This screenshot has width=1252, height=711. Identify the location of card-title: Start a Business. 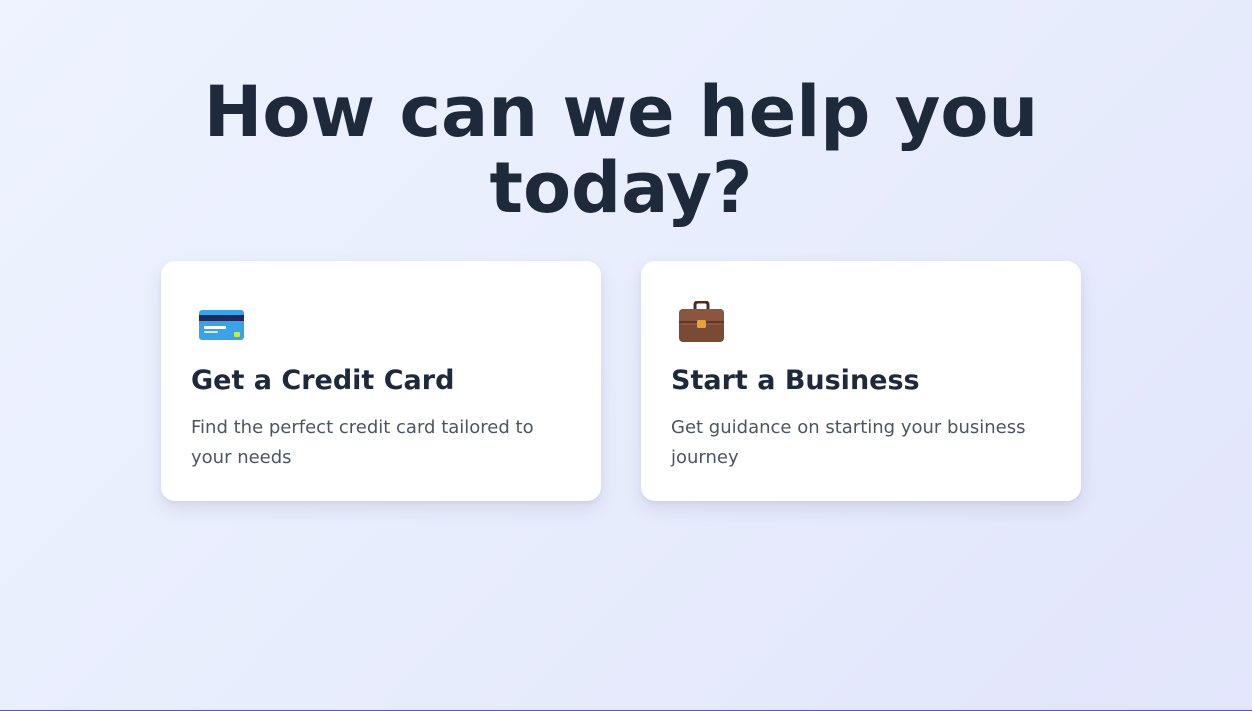
(795, 380).